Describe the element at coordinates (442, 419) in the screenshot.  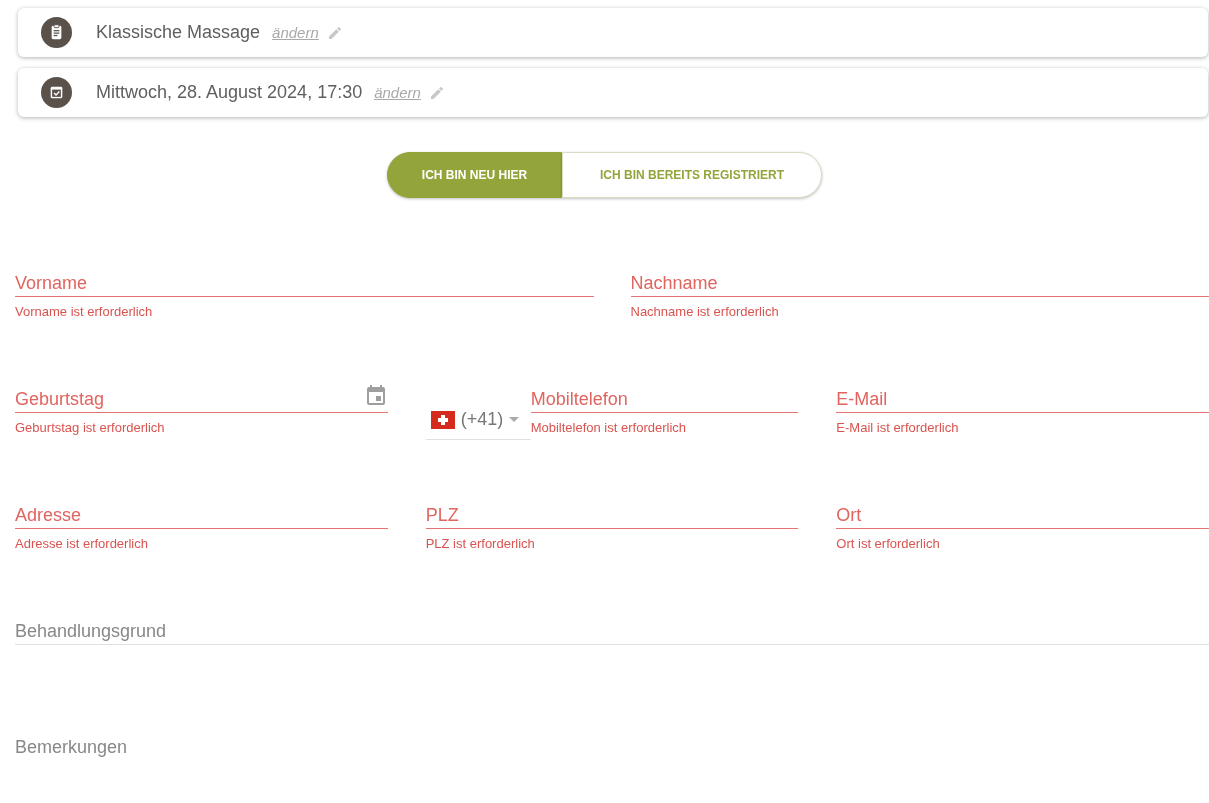
I see `swiss-flag-icon` at that location.